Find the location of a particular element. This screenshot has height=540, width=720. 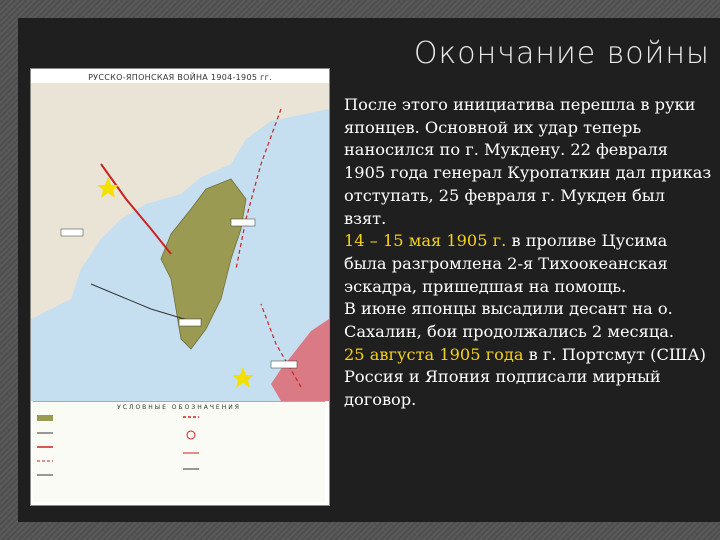

highlighted-date: 25 августа 1905 года is located at coordinates (434, 354).